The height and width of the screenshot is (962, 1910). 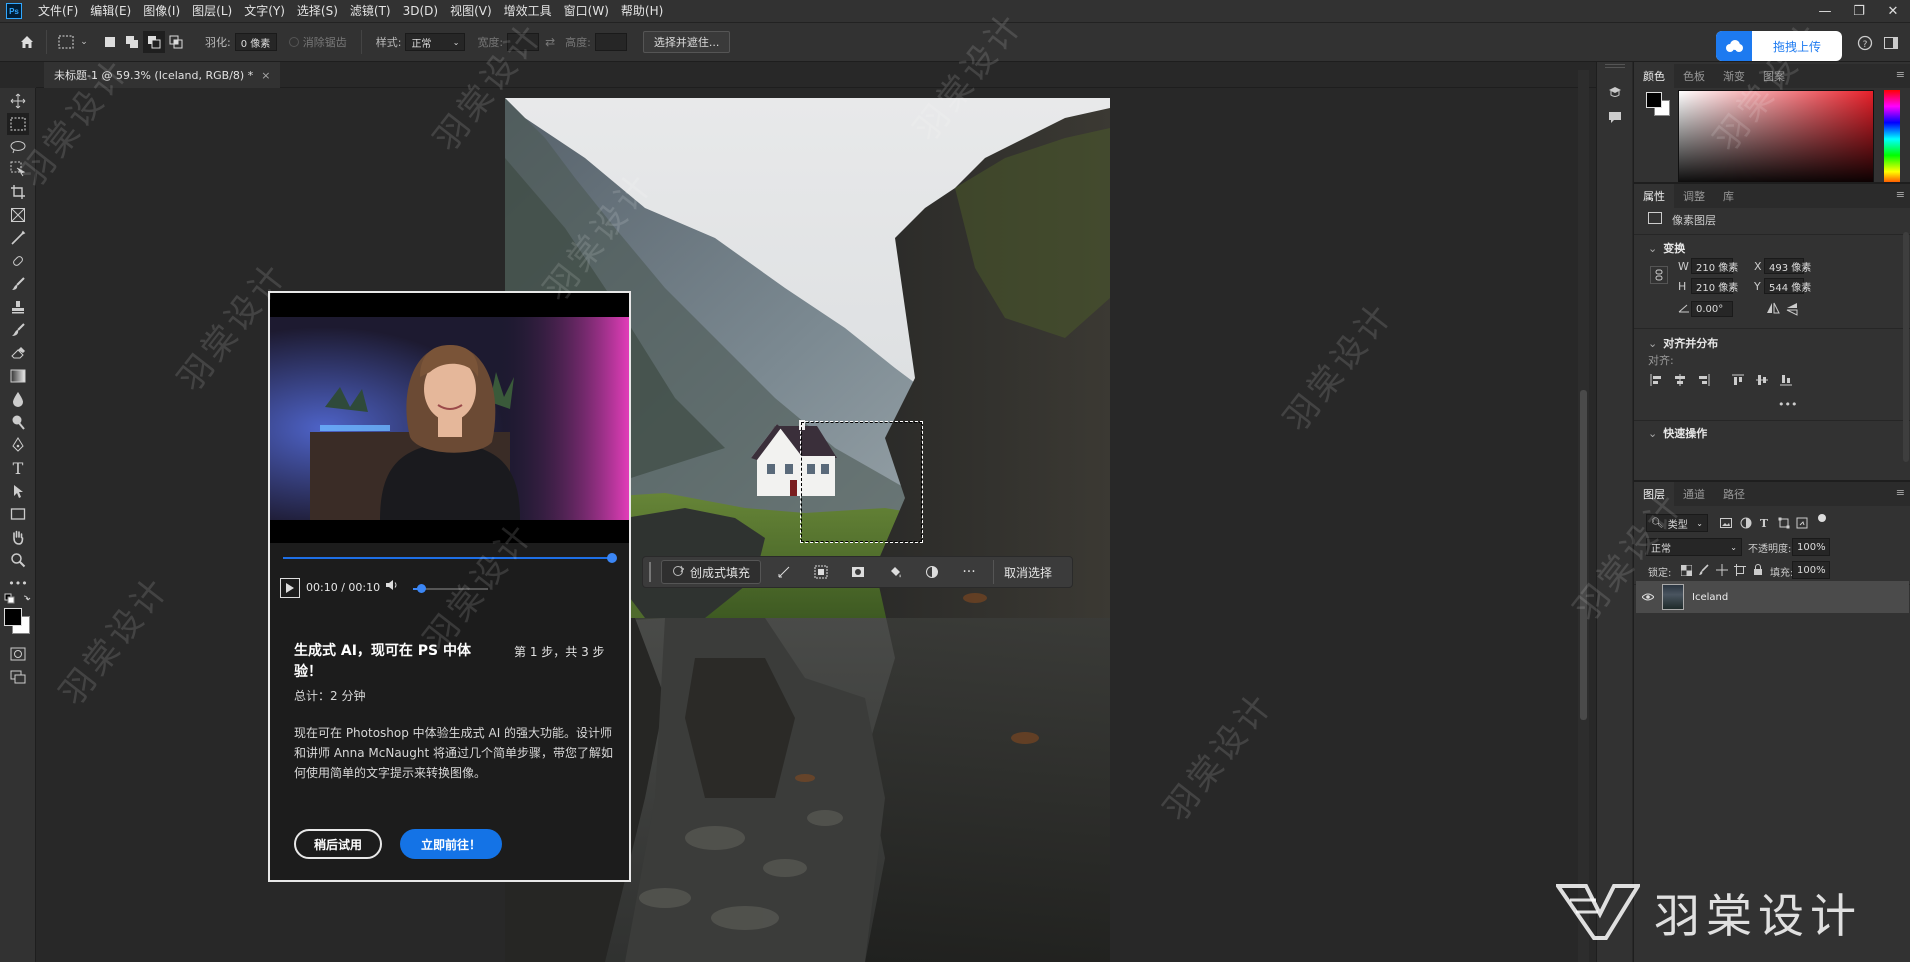 What do you see at coordinates (451, 844) in the screenshot?
I see `go-now-button: 立即前往！` at bounding box center [451, 844].